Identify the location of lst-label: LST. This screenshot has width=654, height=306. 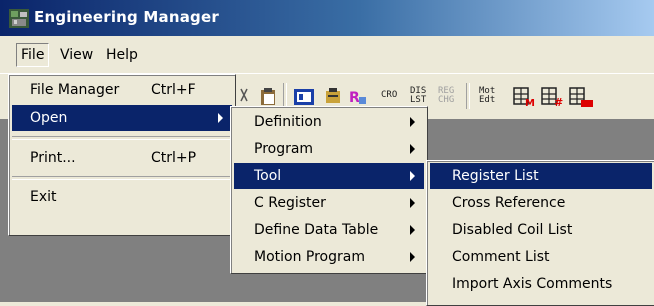
(418, 100).